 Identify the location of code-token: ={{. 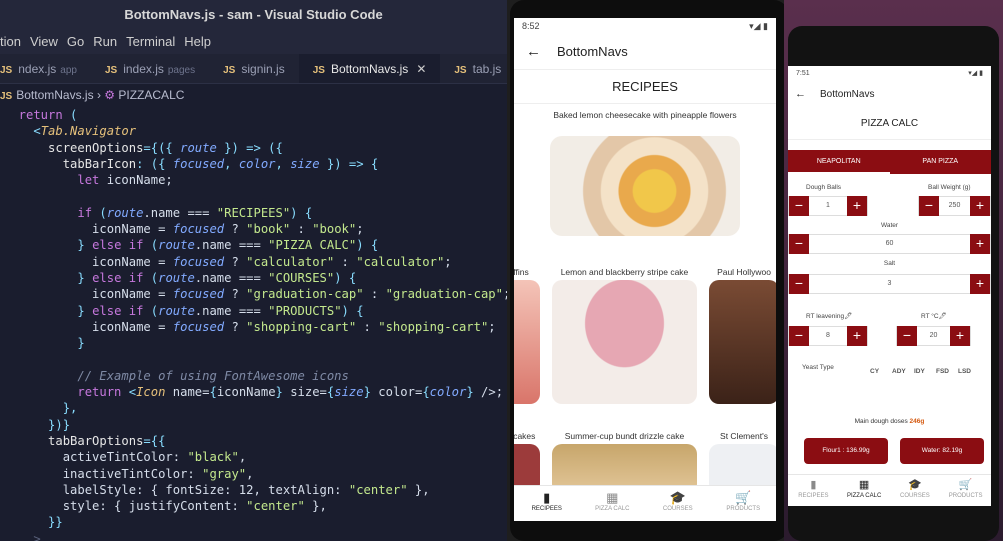
(154, 440).